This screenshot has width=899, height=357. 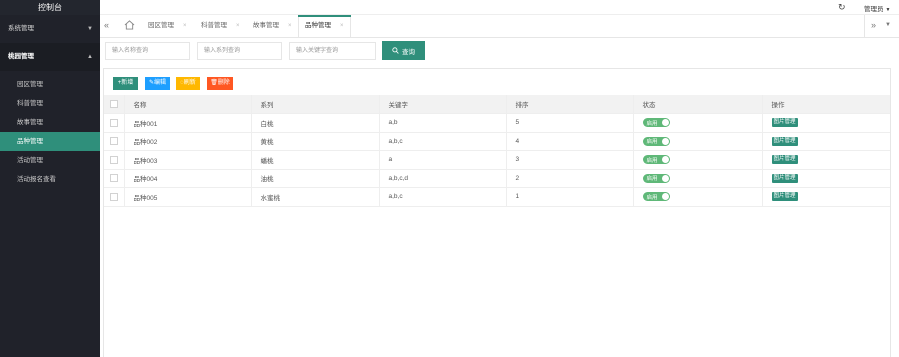 I want to click on add-button: +新增, so click(x=125, y=83).